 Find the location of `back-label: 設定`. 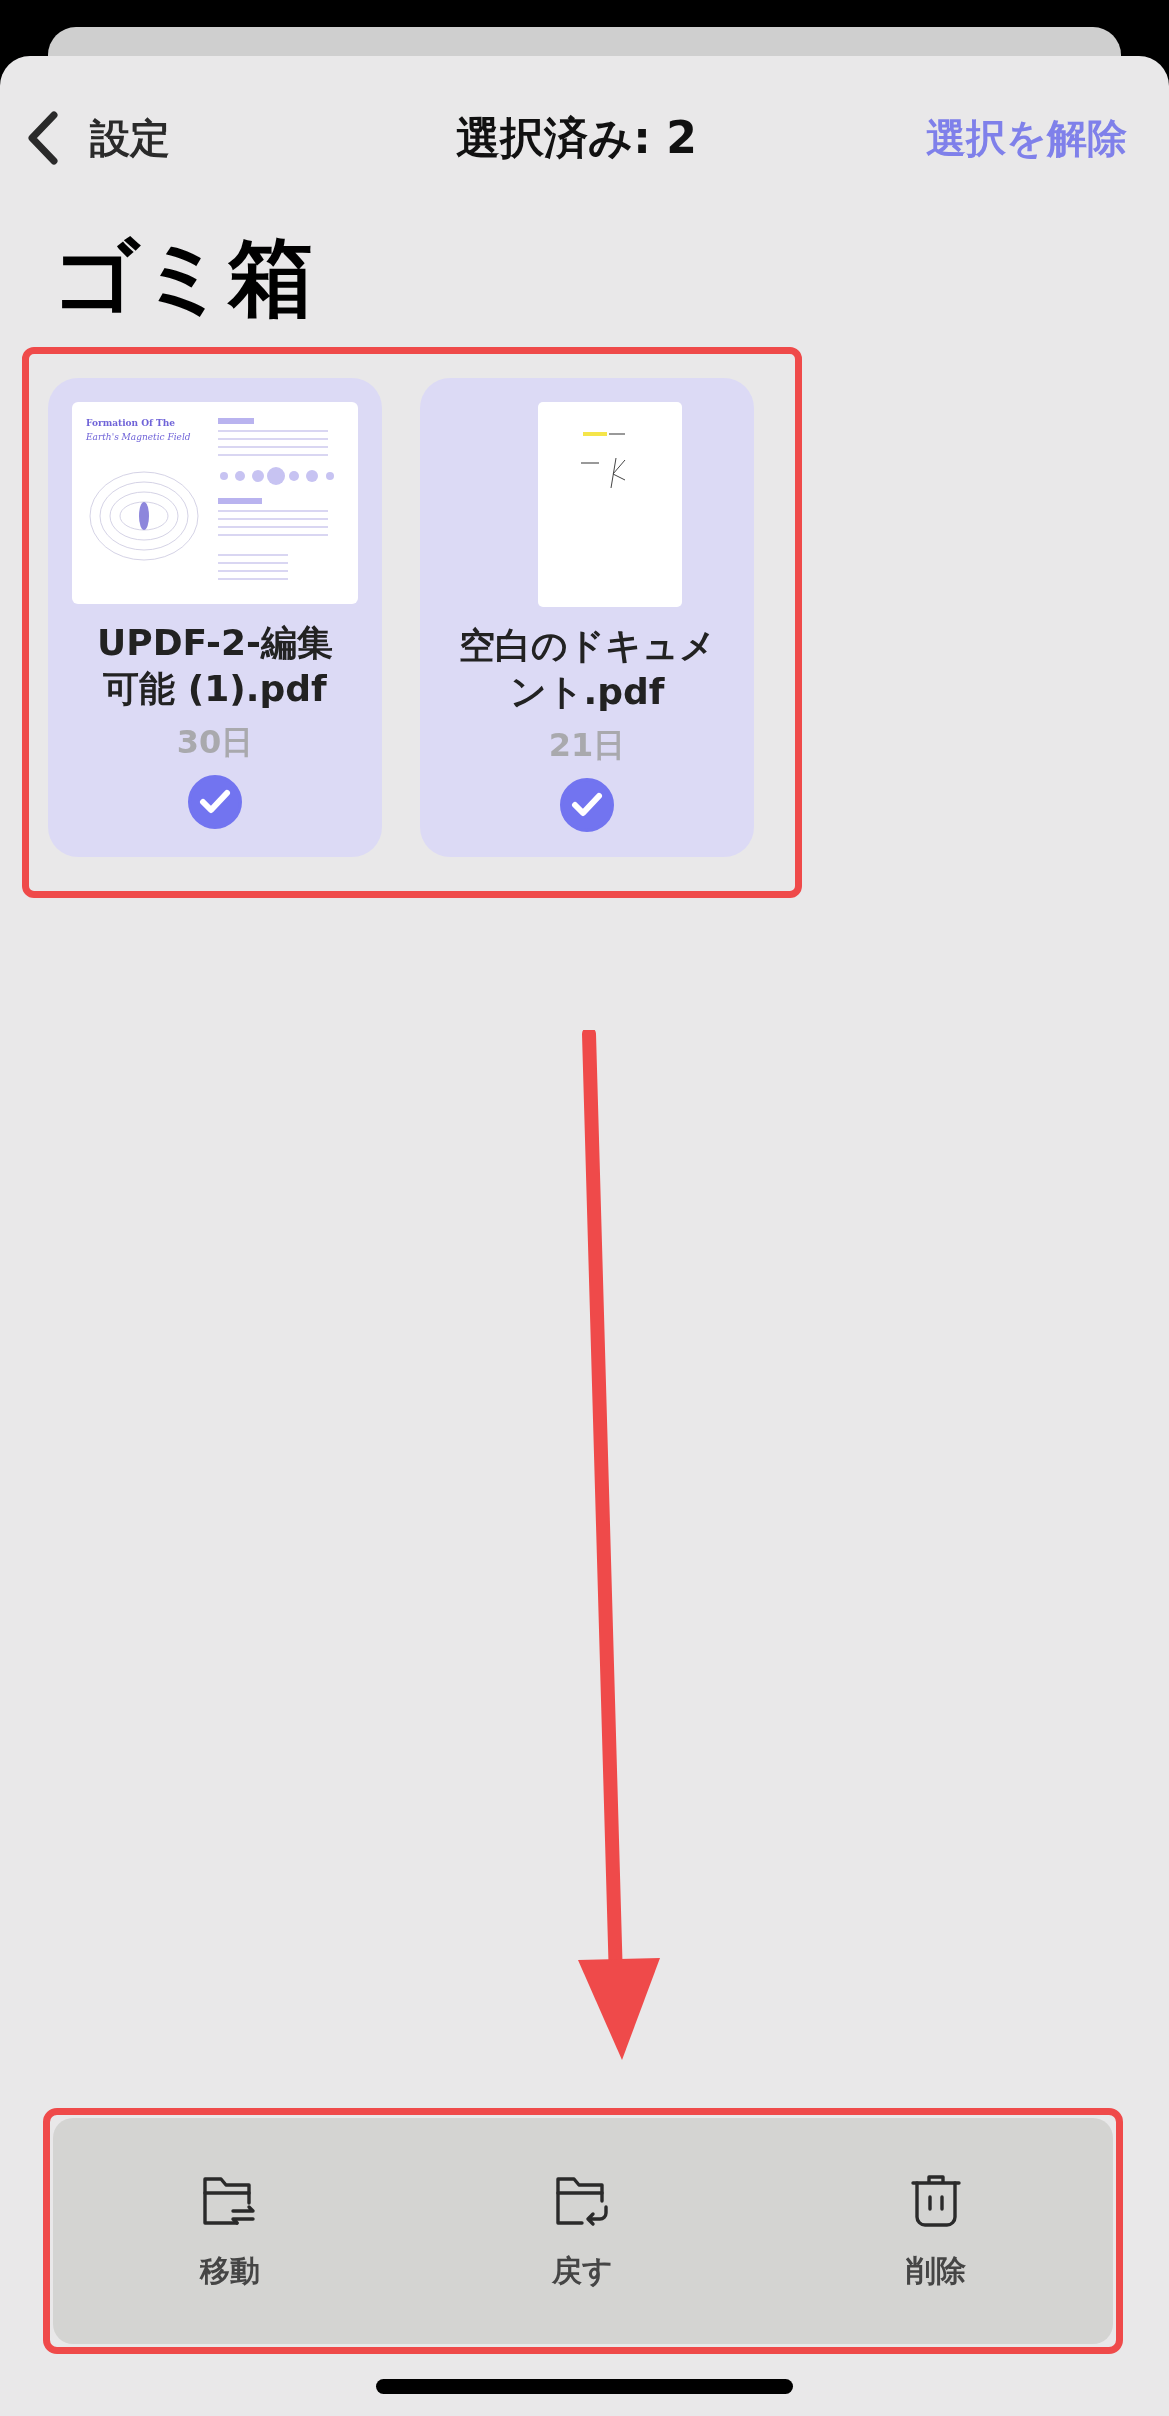

back-label: 設定 is located at coordinates (130, 138).